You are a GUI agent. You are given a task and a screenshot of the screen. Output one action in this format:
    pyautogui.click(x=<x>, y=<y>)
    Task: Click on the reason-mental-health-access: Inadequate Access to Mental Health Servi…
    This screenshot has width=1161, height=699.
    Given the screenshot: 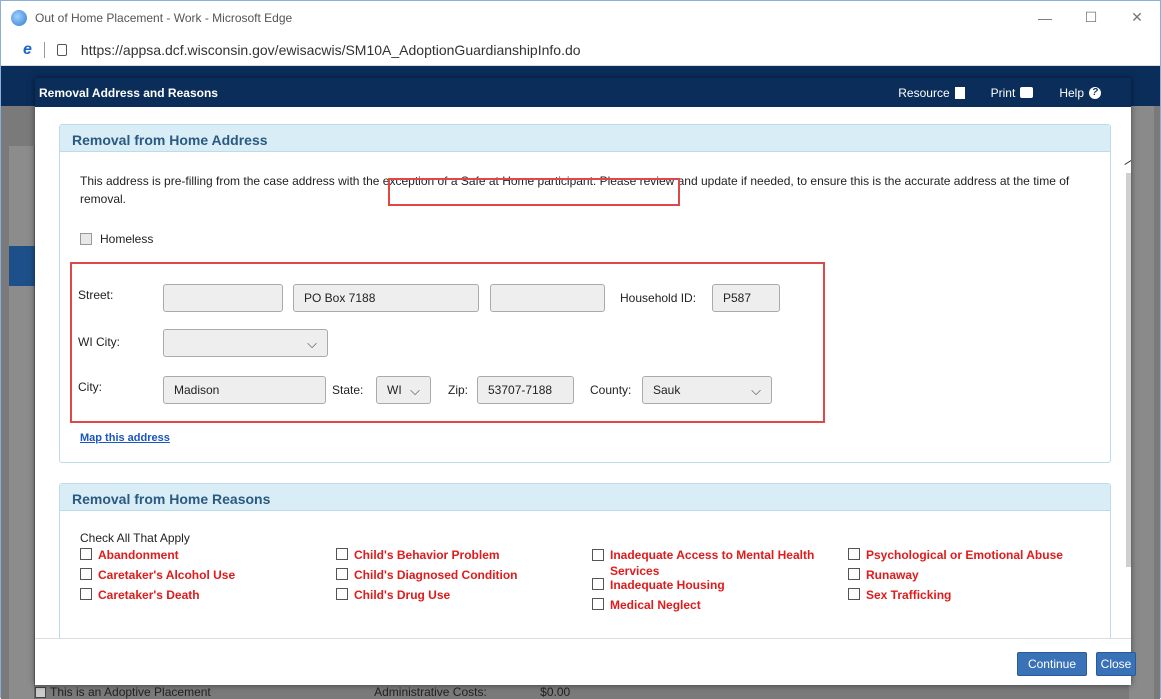 What is the action you would take?
    pyautogui.click(x=722, y=563)
    